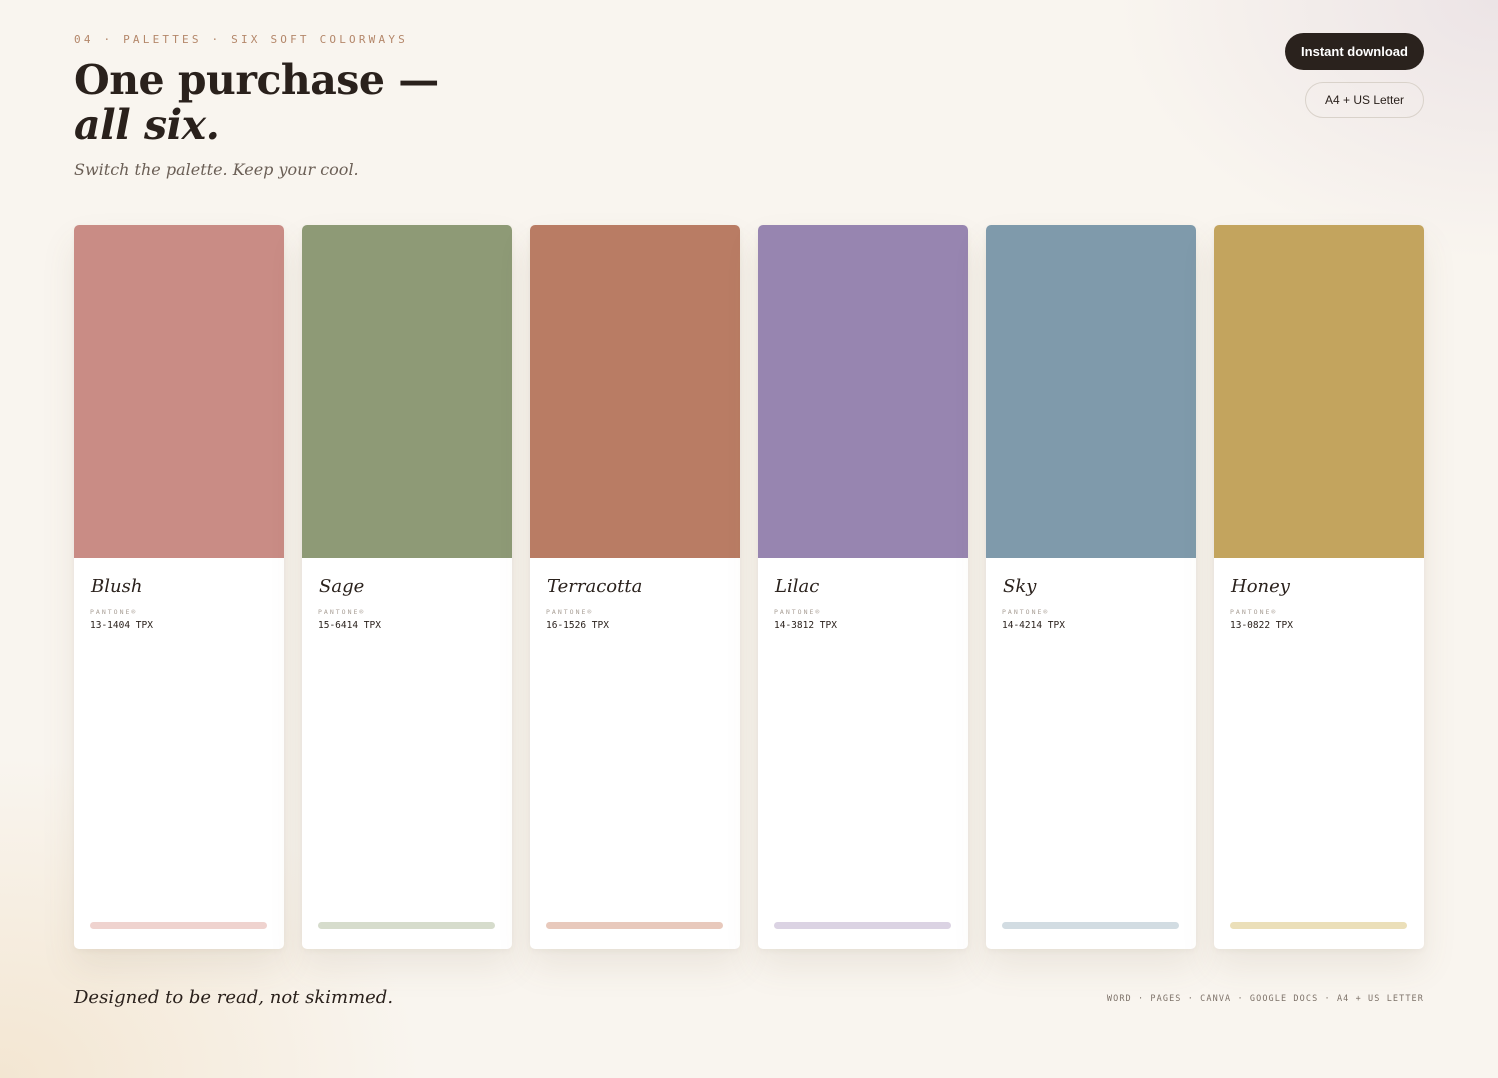 The image size is (1498, 1078). I want to click on palette-card-lilac: Lilac PANTONE® 14-3812 TPX, so click(863, 587).